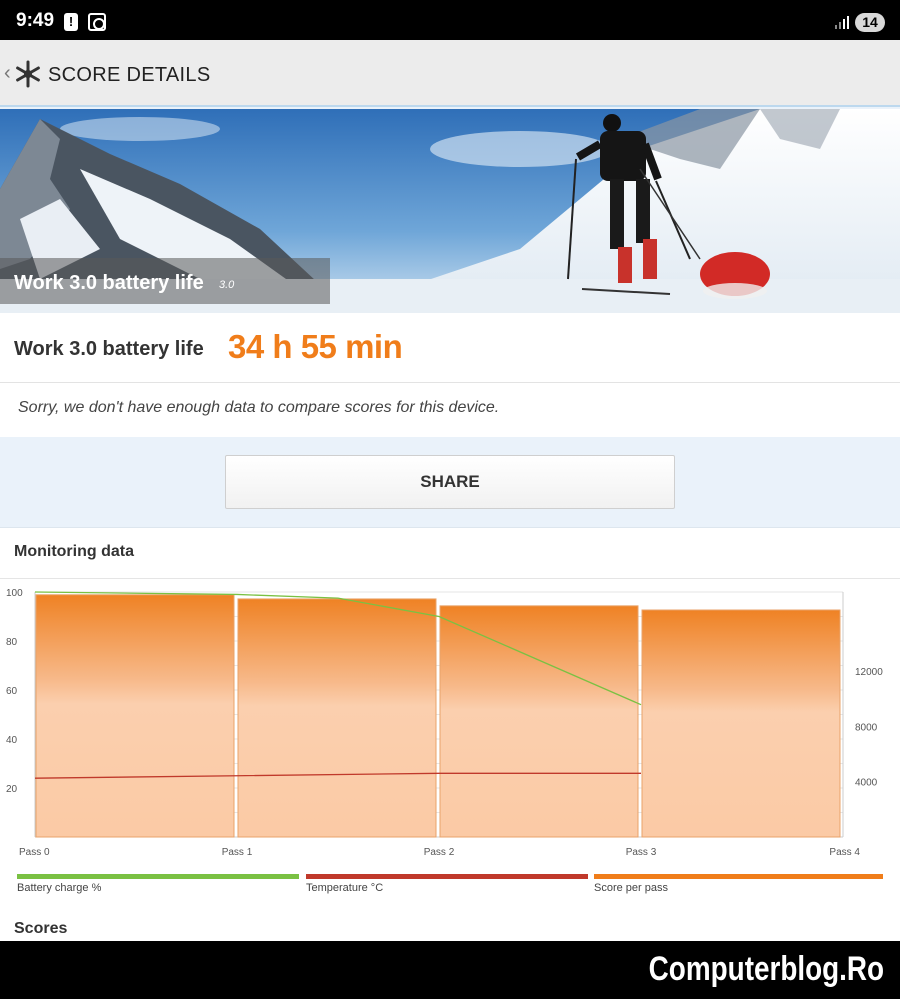 The image size is (900, 999). Describe the element at coordinates (237, 852) in the screenshot. I see `x-tick-label: Pass 1` at that location.